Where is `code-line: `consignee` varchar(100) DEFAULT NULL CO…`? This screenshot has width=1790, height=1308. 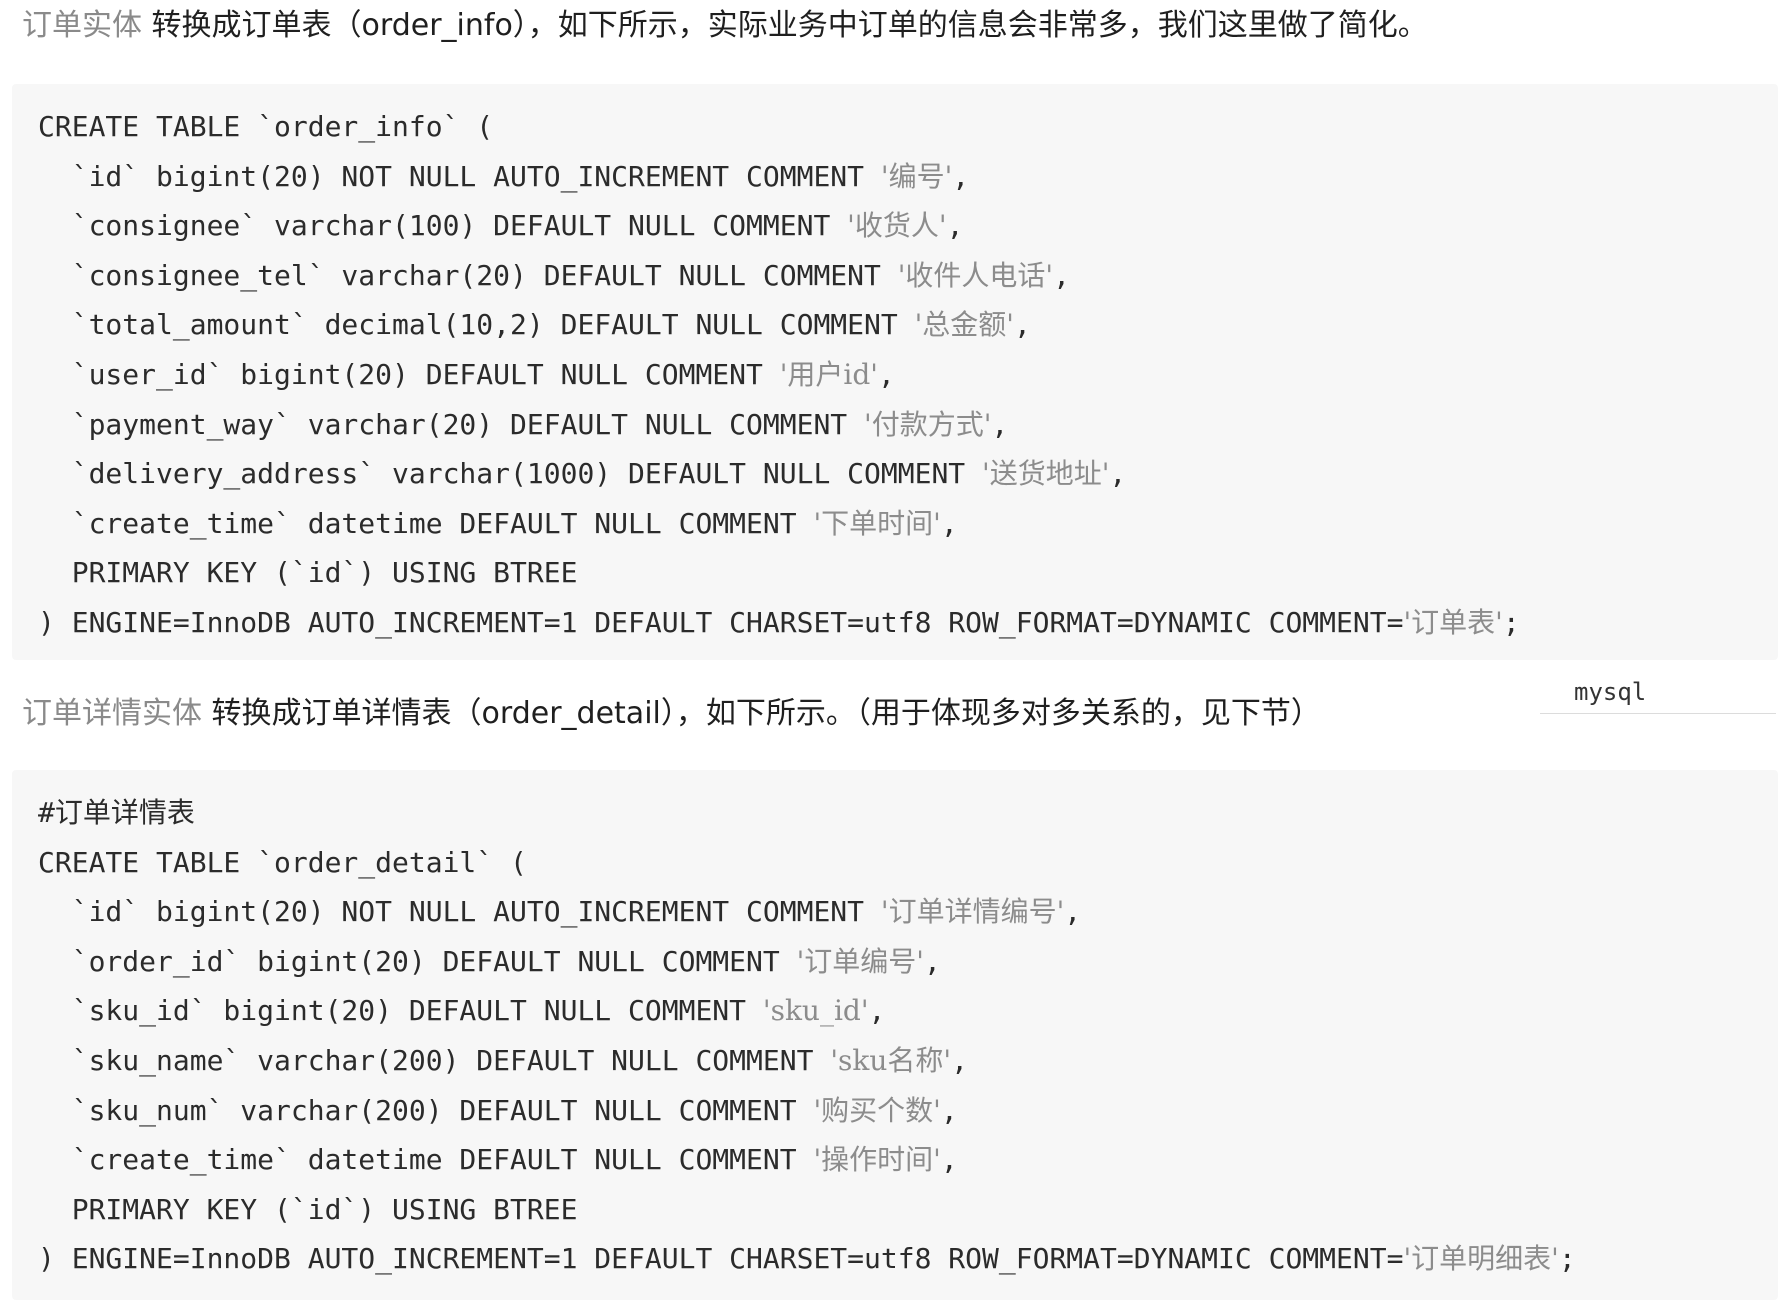
code-line: `consignee` varchar(100) DEFAULT NULL CO… is located at coordinates (501, 226).